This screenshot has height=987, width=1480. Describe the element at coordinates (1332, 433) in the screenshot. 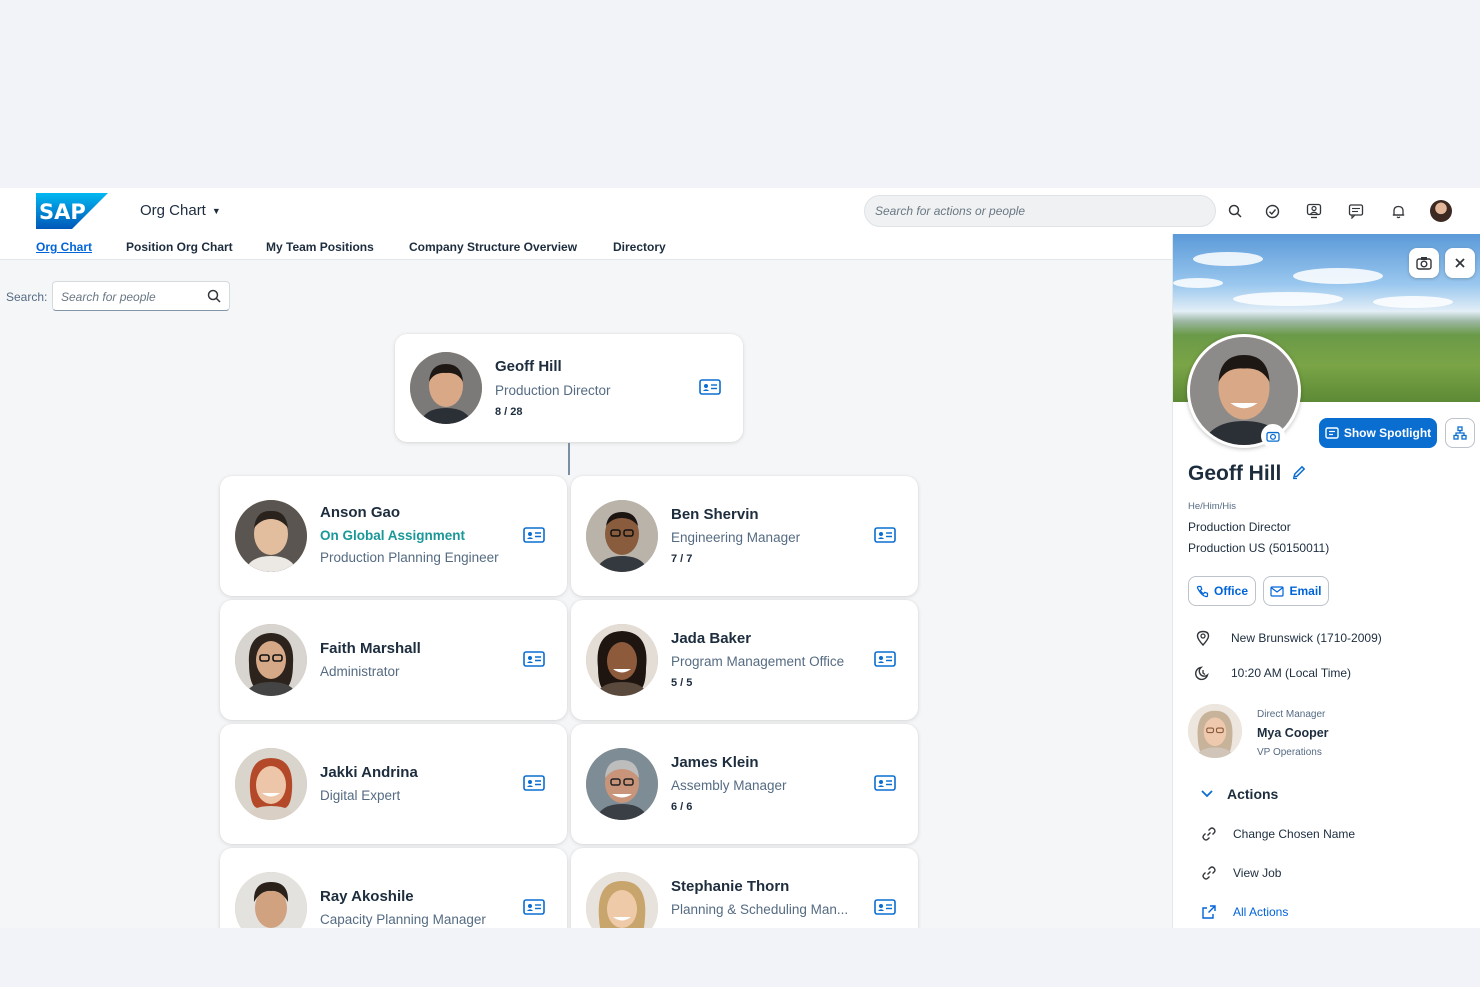

I see `spotlight-icon` at that location.